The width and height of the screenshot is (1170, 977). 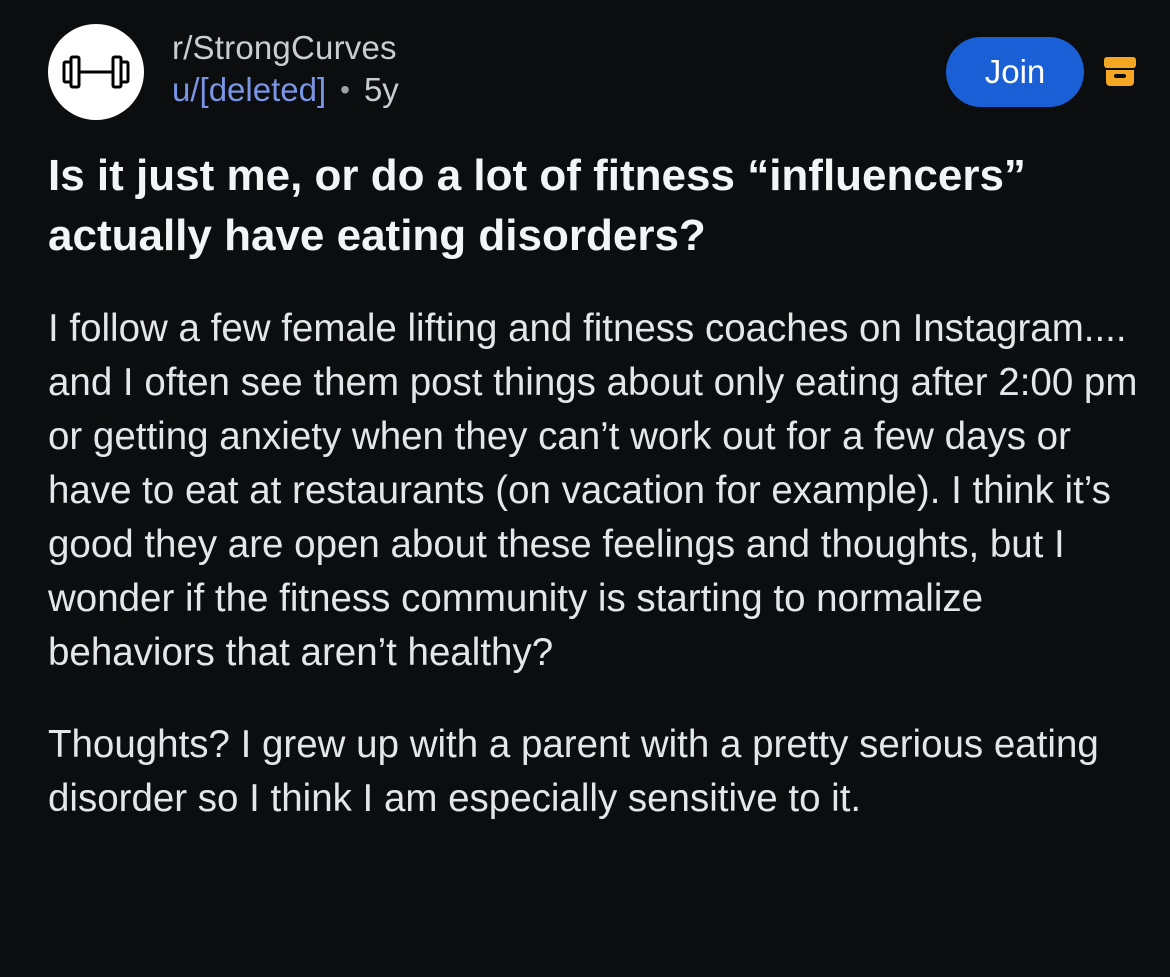 I want to click on subreddit-avatar, so click(x=96, y=72).